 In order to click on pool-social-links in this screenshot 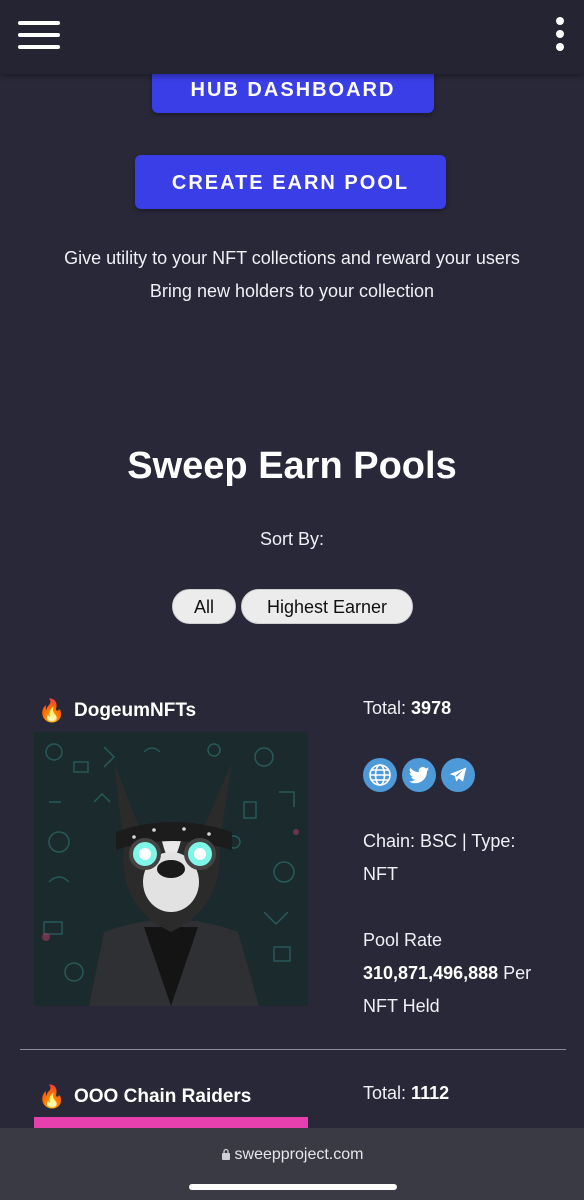, I will do `click(419, 775)`.